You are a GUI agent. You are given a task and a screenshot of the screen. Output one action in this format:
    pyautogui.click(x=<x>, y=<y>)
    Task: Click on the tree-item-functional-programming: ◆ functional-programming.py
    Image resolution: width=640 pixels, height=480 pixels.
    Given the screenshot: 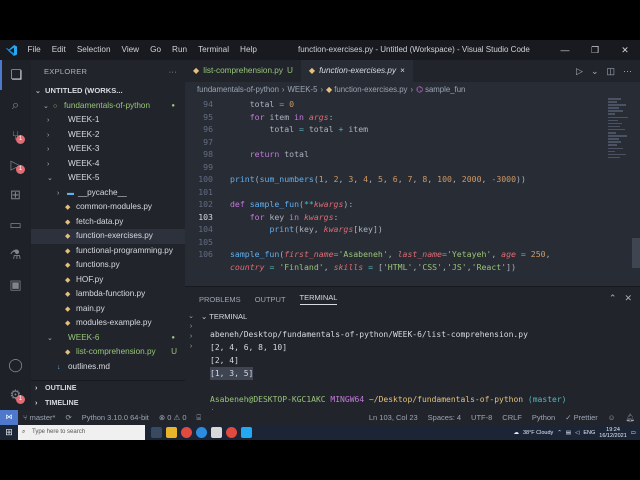 What is the action you would take?
    pyautogui.click(x=108, y=251)
    